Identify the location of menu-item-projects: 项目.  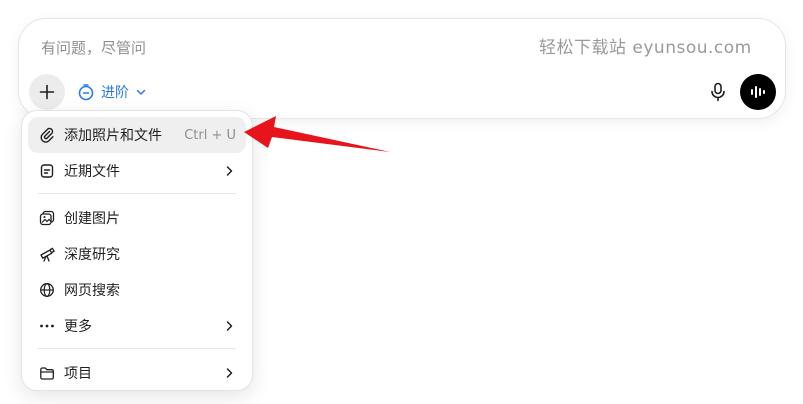
(137, 373).